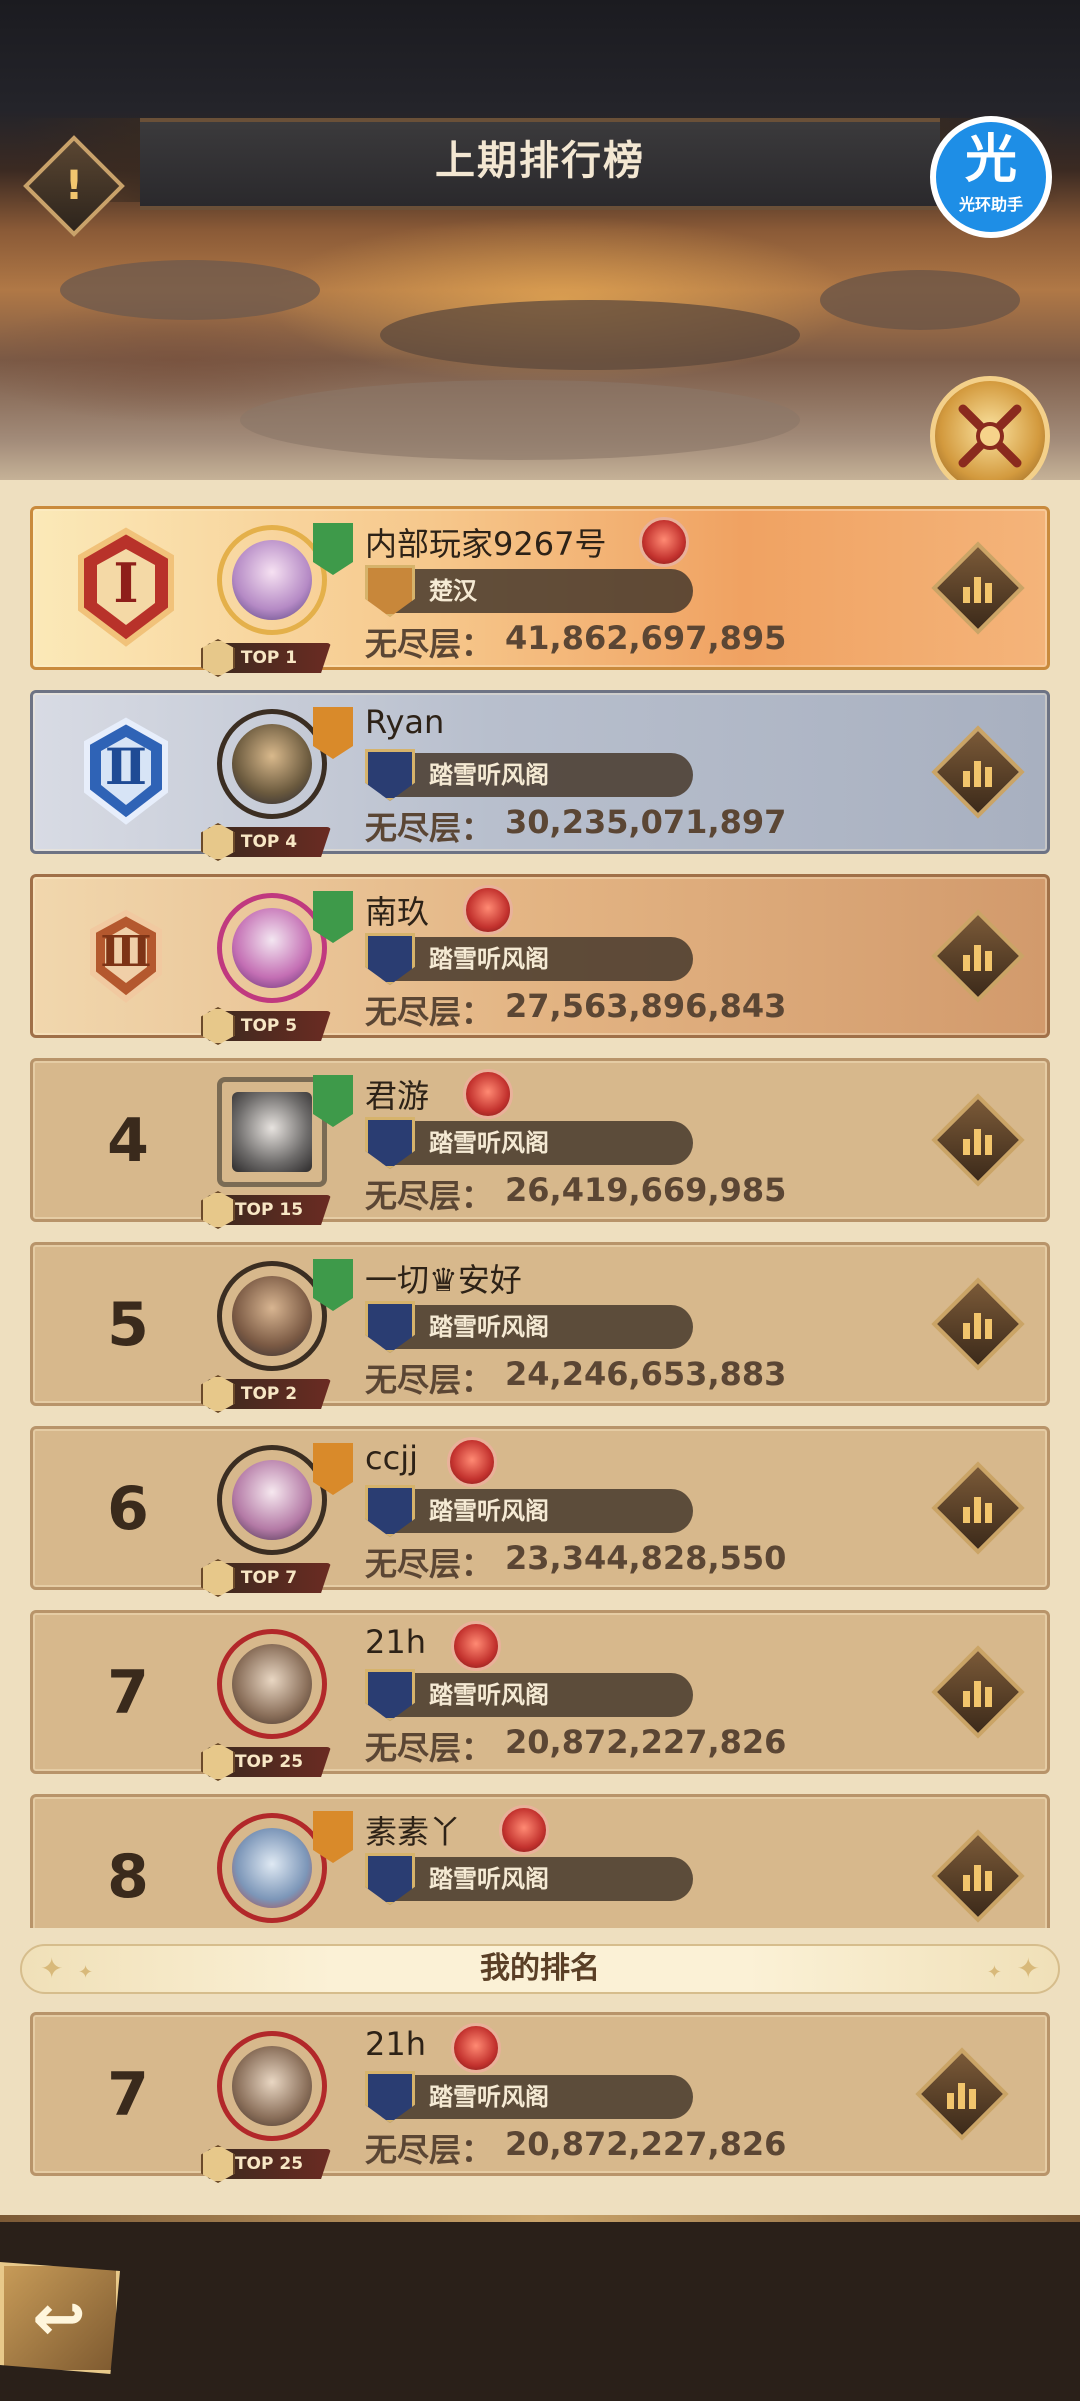 The image size is (1080, 2401). I want to click on leaderboard-row-1: Ⅰ TOP 1 内部玩家9267号 楚汉 无尽层： 41,862,697,895, so click(540, 591).